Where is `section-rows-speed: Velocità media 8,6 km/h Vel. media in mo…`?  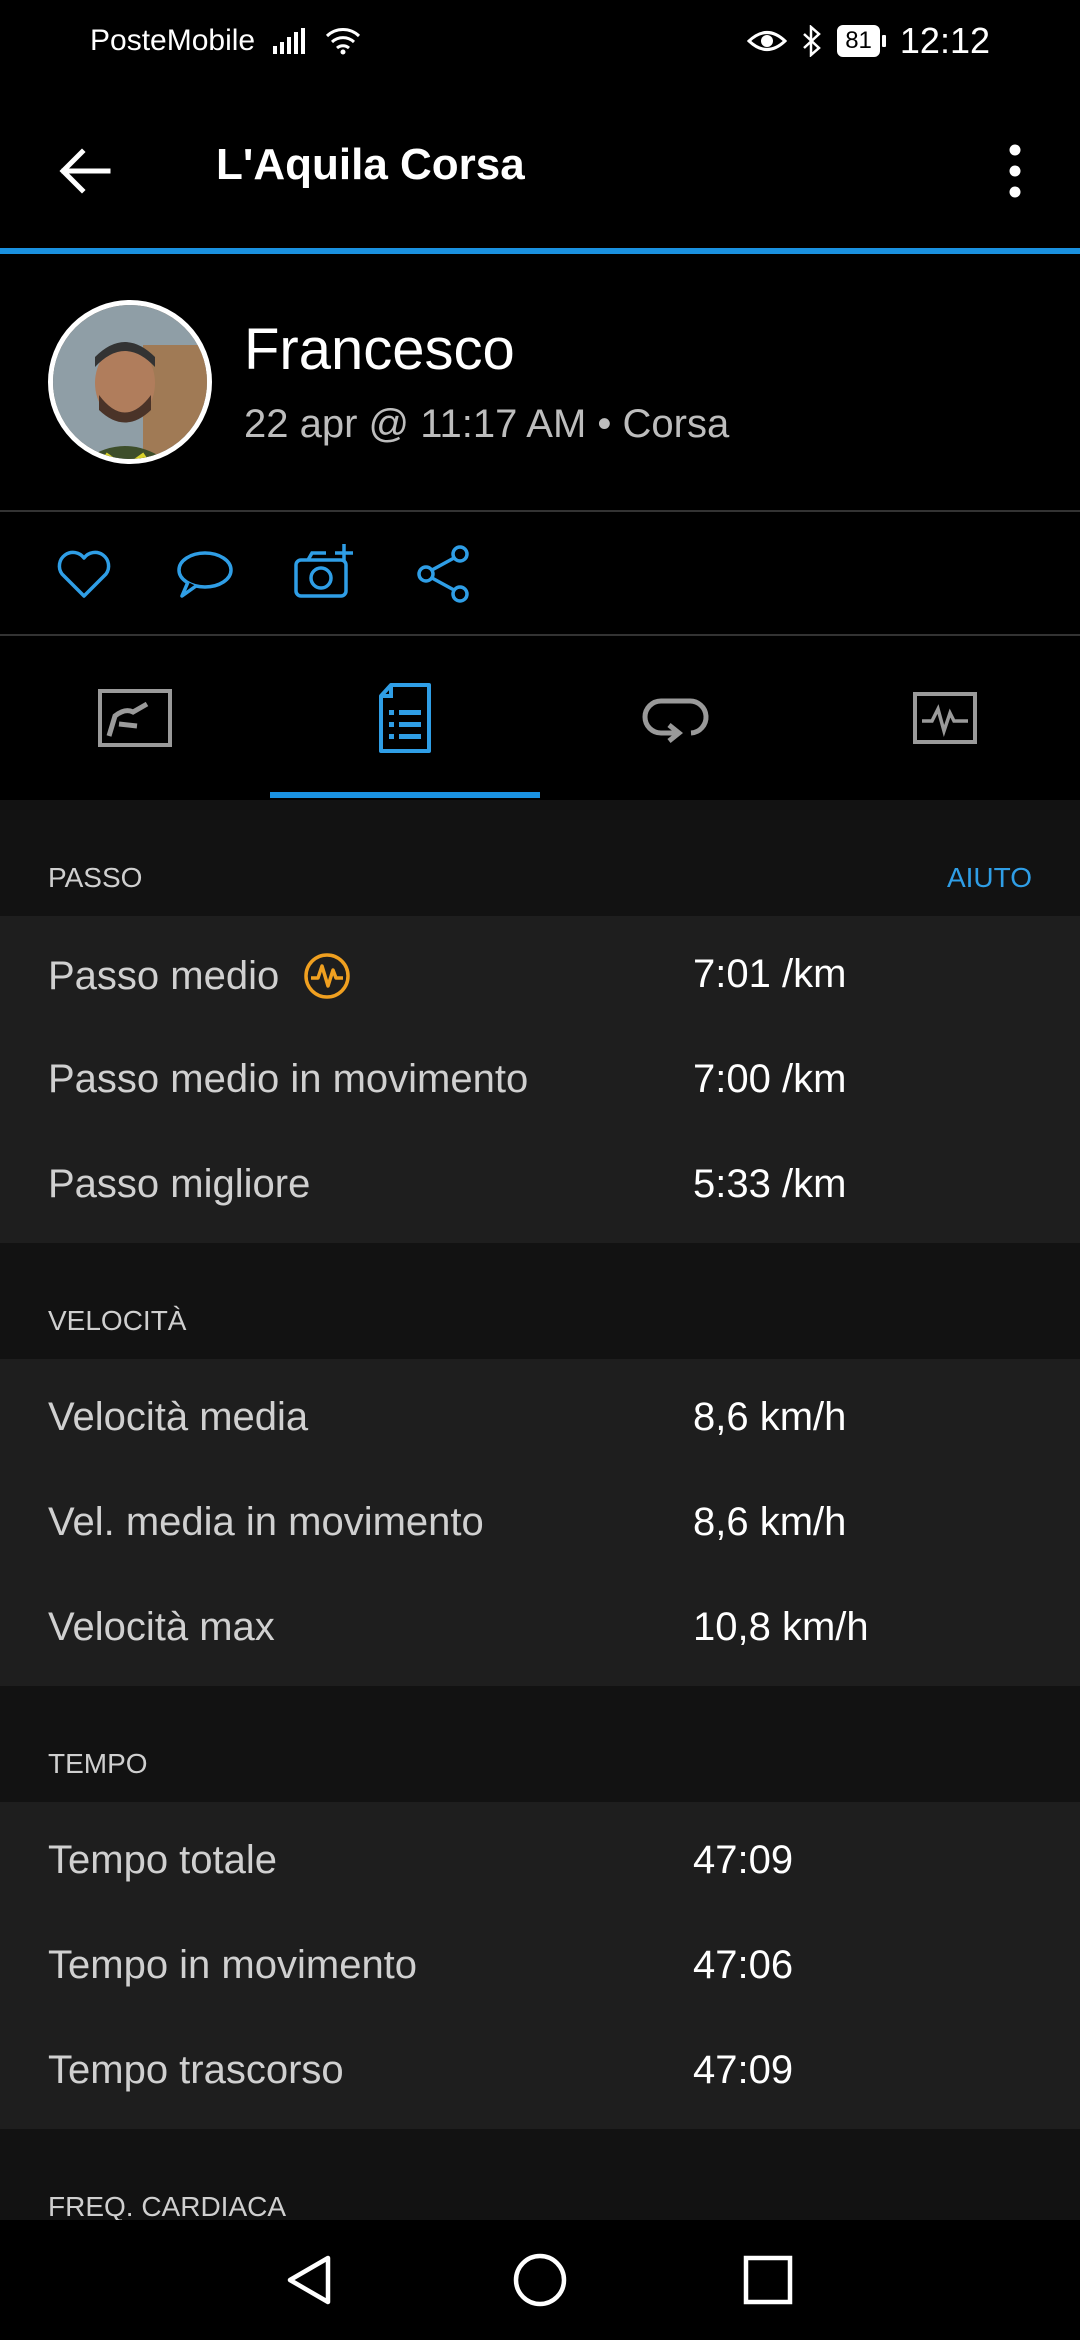 section-rows-speed: Velocità media 8,6 km/h Vel. media in mo… is located at coordinates (540, 1522).